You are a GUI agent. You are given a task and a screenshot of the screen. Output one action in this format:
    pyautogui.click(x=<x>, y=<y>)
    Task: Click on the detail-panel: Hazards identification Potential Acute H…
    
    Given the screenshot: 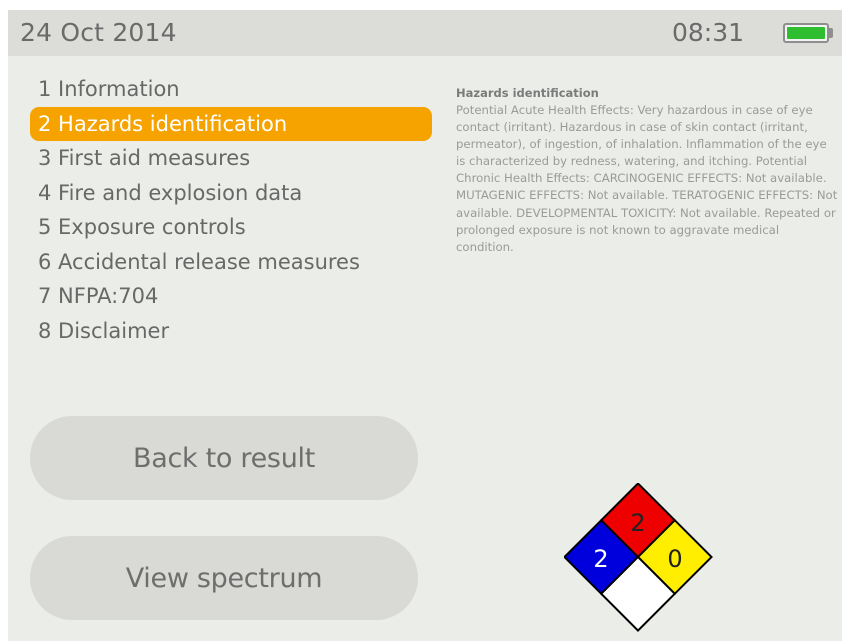 What is the action you would take?
    pyautogui.click(x=647, y=171)
    